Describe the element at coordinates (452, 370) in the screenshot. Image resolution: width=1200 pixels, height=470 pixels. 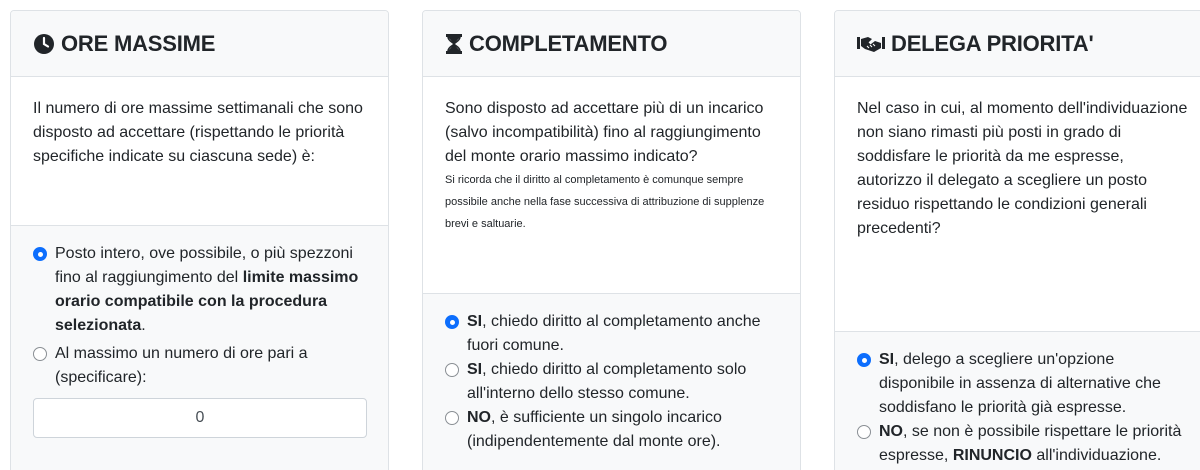
I see `radio-si-stesso-comune` at that location.